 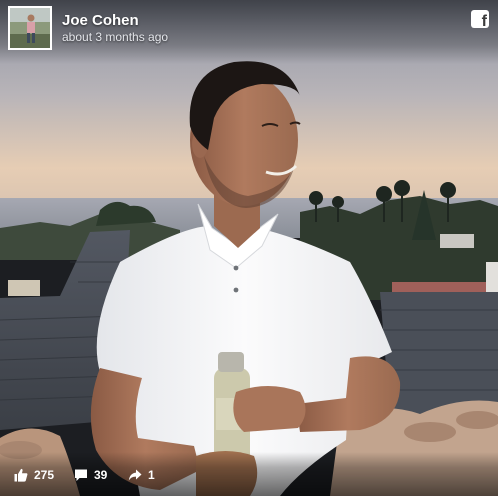 I want to click on likes-count: 275, so click(x=34, y=475).